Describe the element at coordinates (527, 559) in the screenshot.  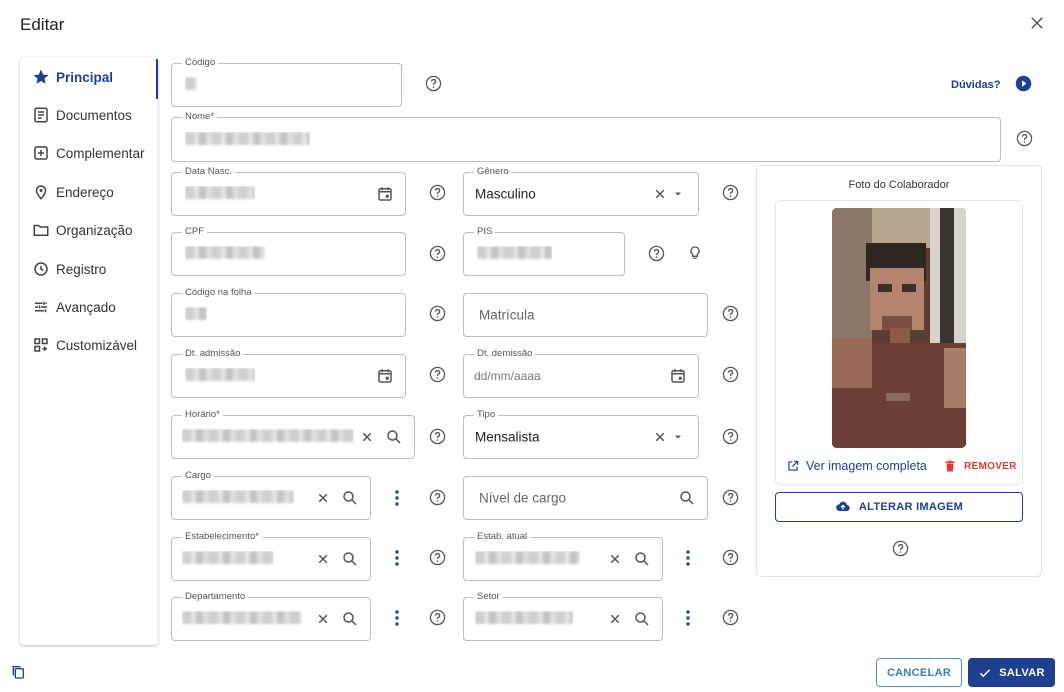
I see `estab-atual-value` at that location.